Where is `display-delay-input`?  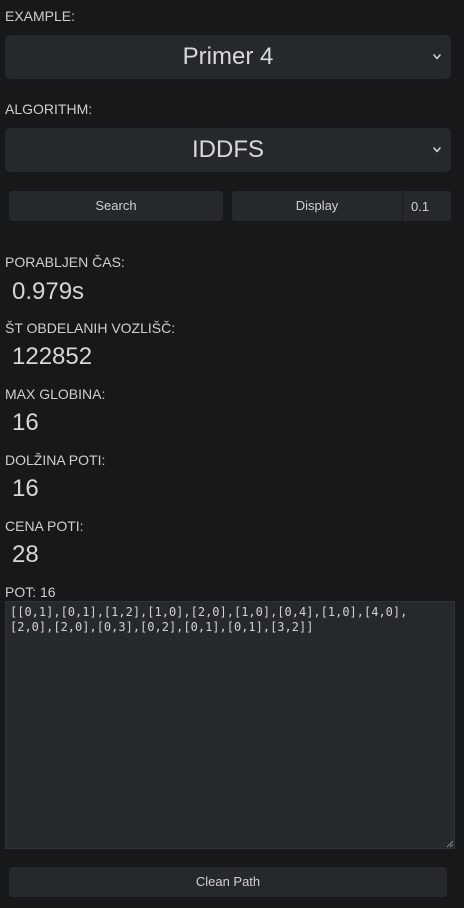
display-delay-input is located at coordinates (426, 206).